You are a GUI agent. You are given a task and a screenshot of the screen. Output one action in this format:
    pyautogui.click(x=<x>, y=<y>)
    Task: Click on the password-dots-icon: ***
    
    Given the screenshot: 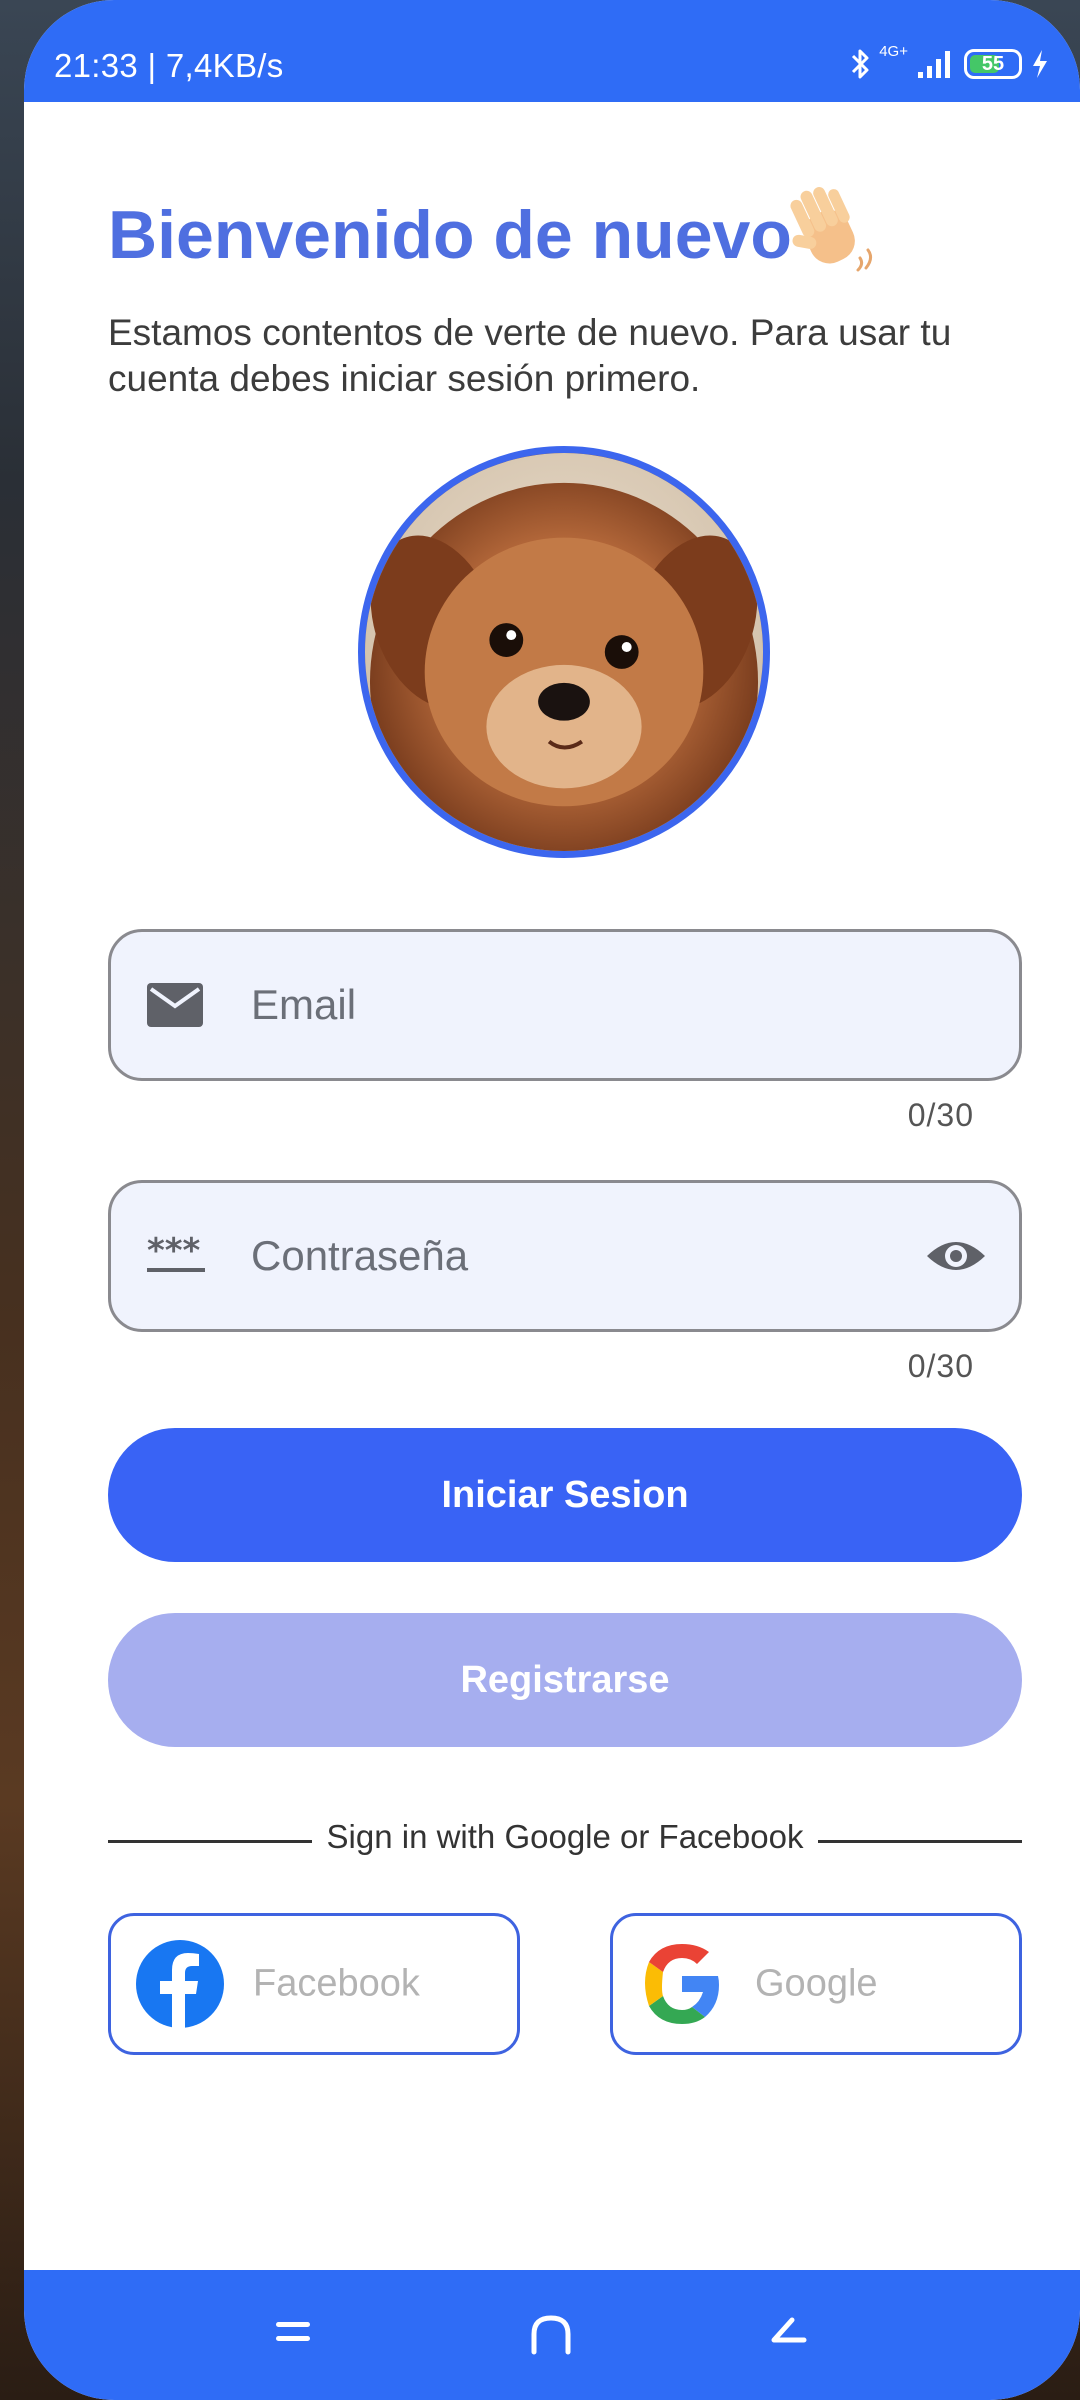 What is the action you would take?
    pyautogui.click(x=176, y=1254)
    